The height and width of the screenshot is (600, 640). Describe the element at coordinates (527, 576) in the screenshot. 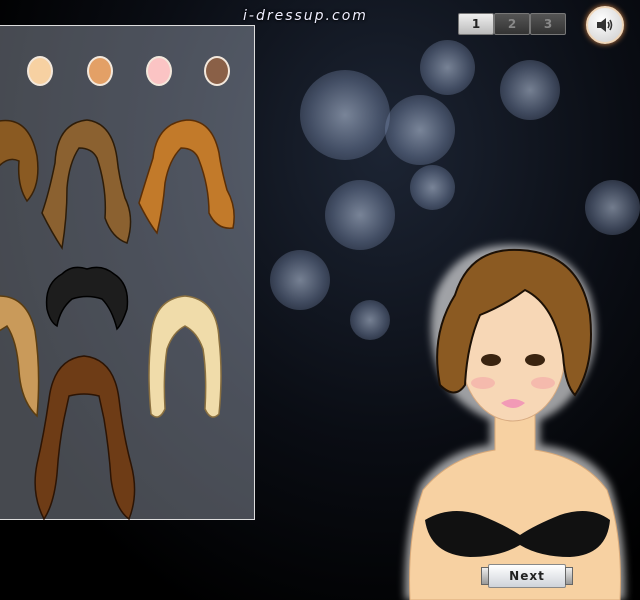

I see `next-button: Next` at that location.